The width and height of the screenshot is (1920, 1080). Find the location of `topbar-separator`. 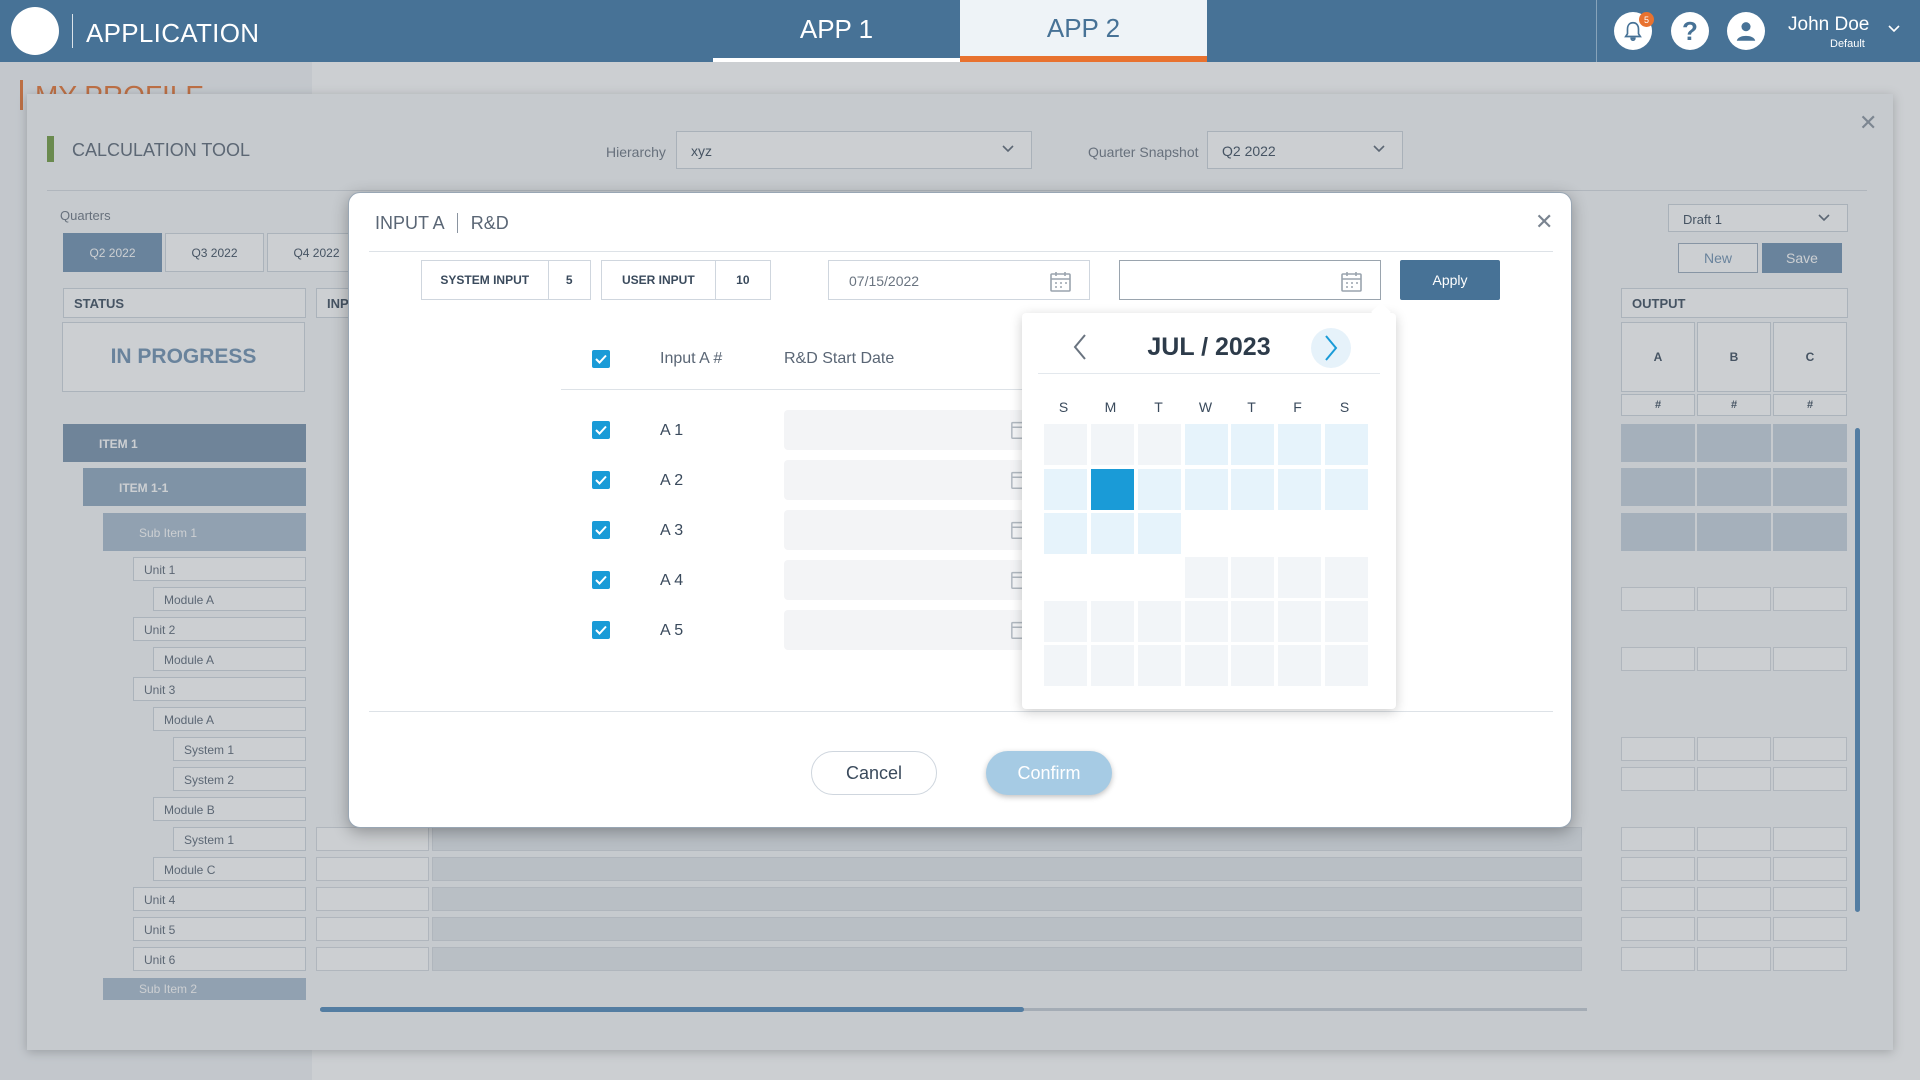

topbar-separator is located at coordinates (1596, 31).